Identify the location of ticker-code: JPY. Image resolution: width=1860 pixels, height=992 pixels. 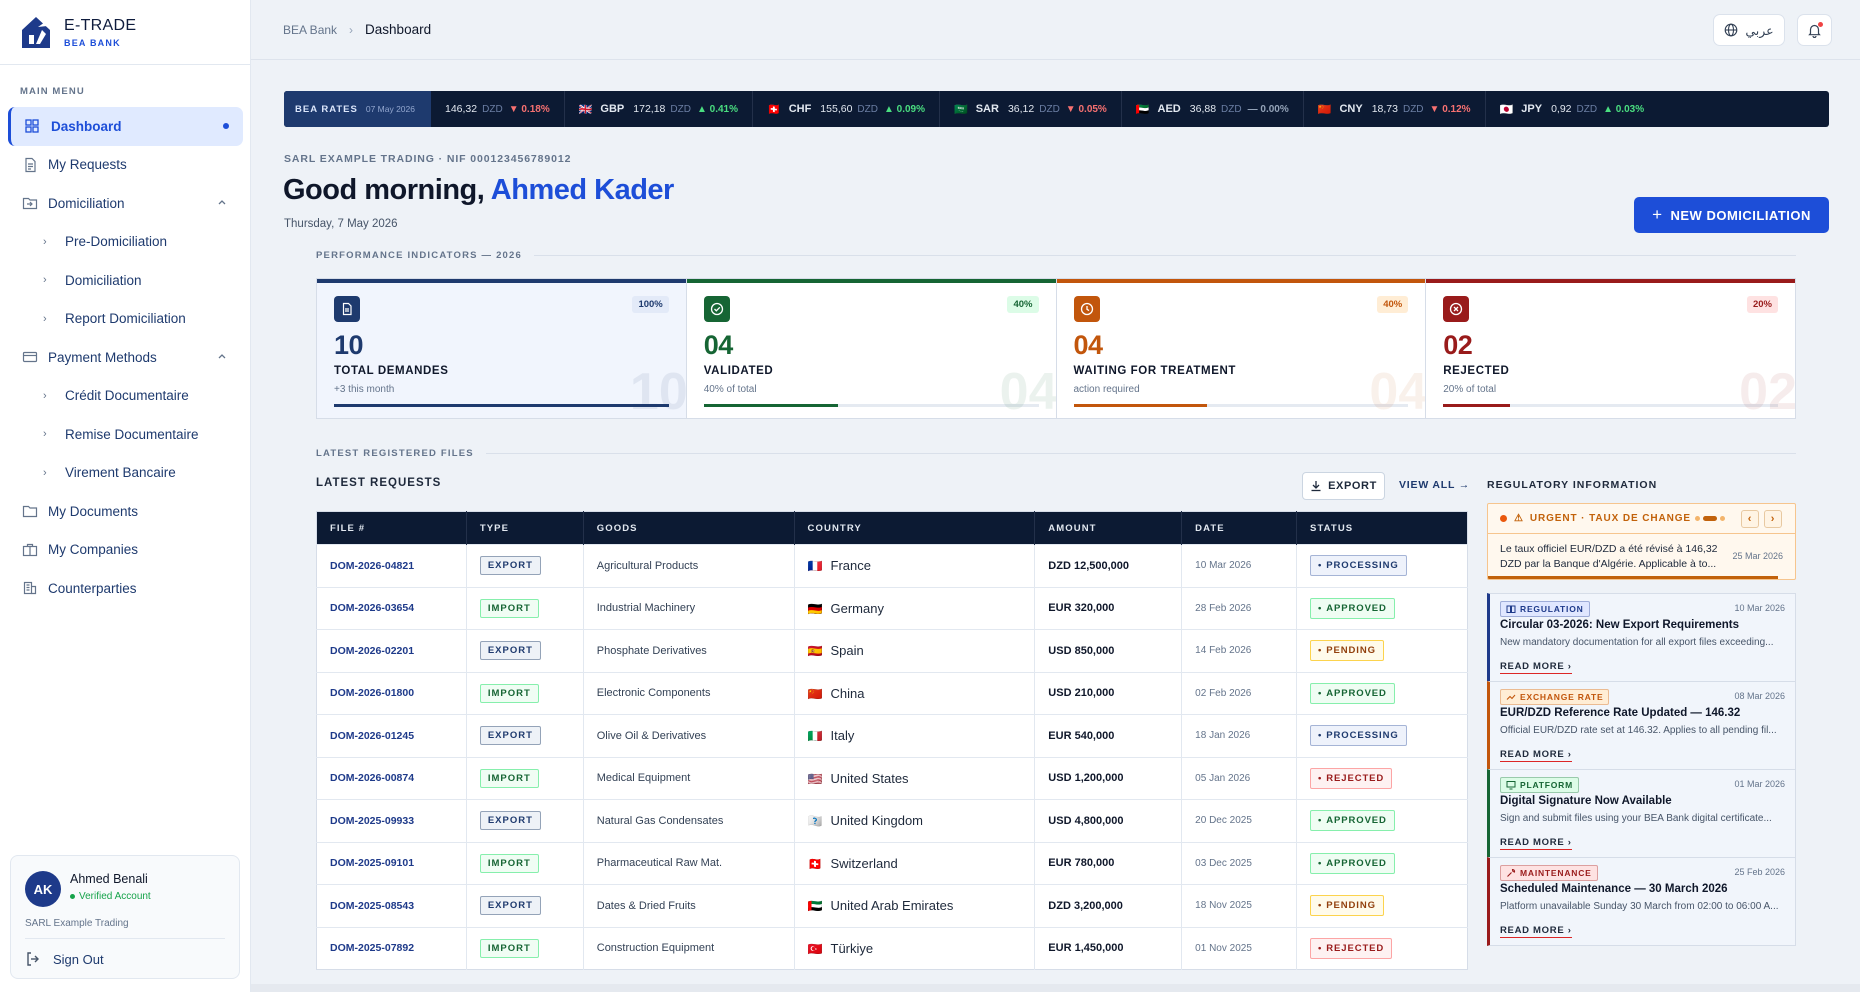
(1532, 109).